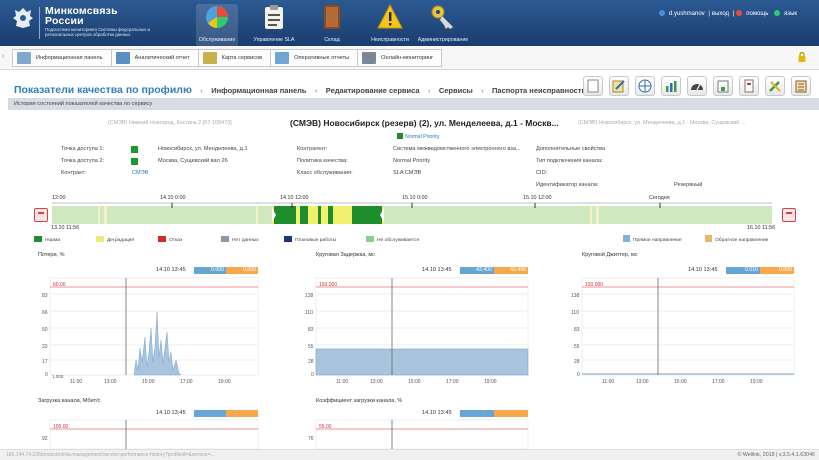 This screenshot has width=819, height=460. Describe the element at coordinates (697, 86) in the screenshot. I see `gauge-icon` at that location.